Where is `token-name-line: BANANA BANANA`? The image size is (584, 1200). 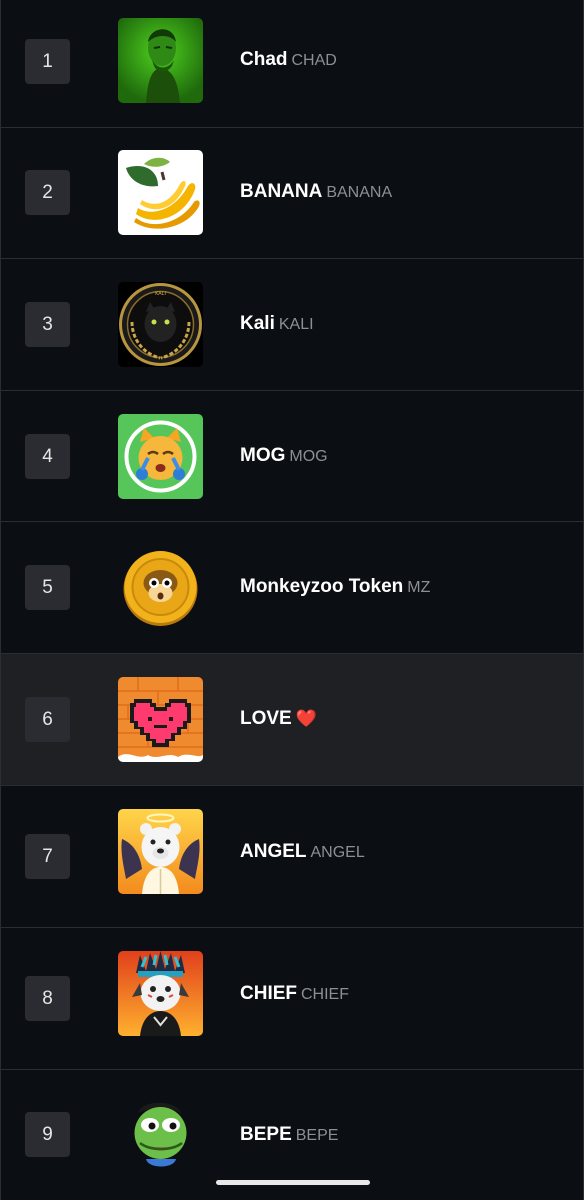 token-name-line: BANANA BANANA is located at coordinates (316, 192).